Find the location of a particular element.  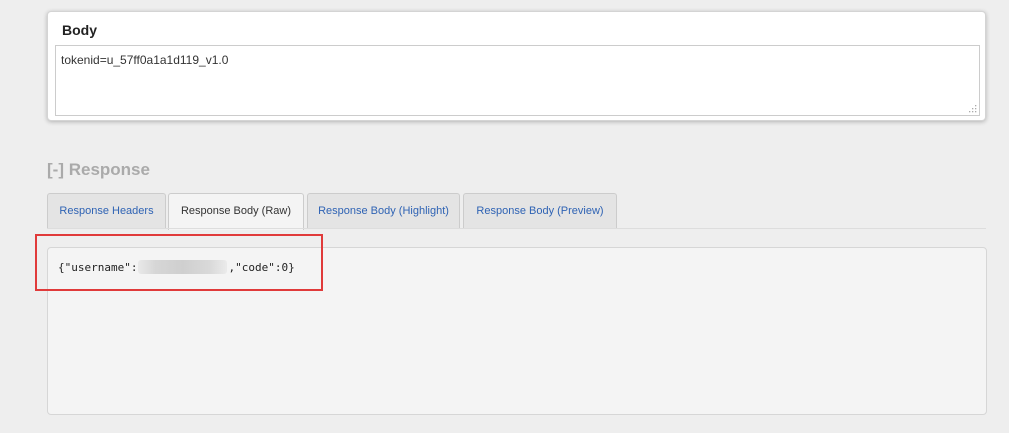

raw-response-line: {"username": ,"code":0} is located at coordinates (176, 267).